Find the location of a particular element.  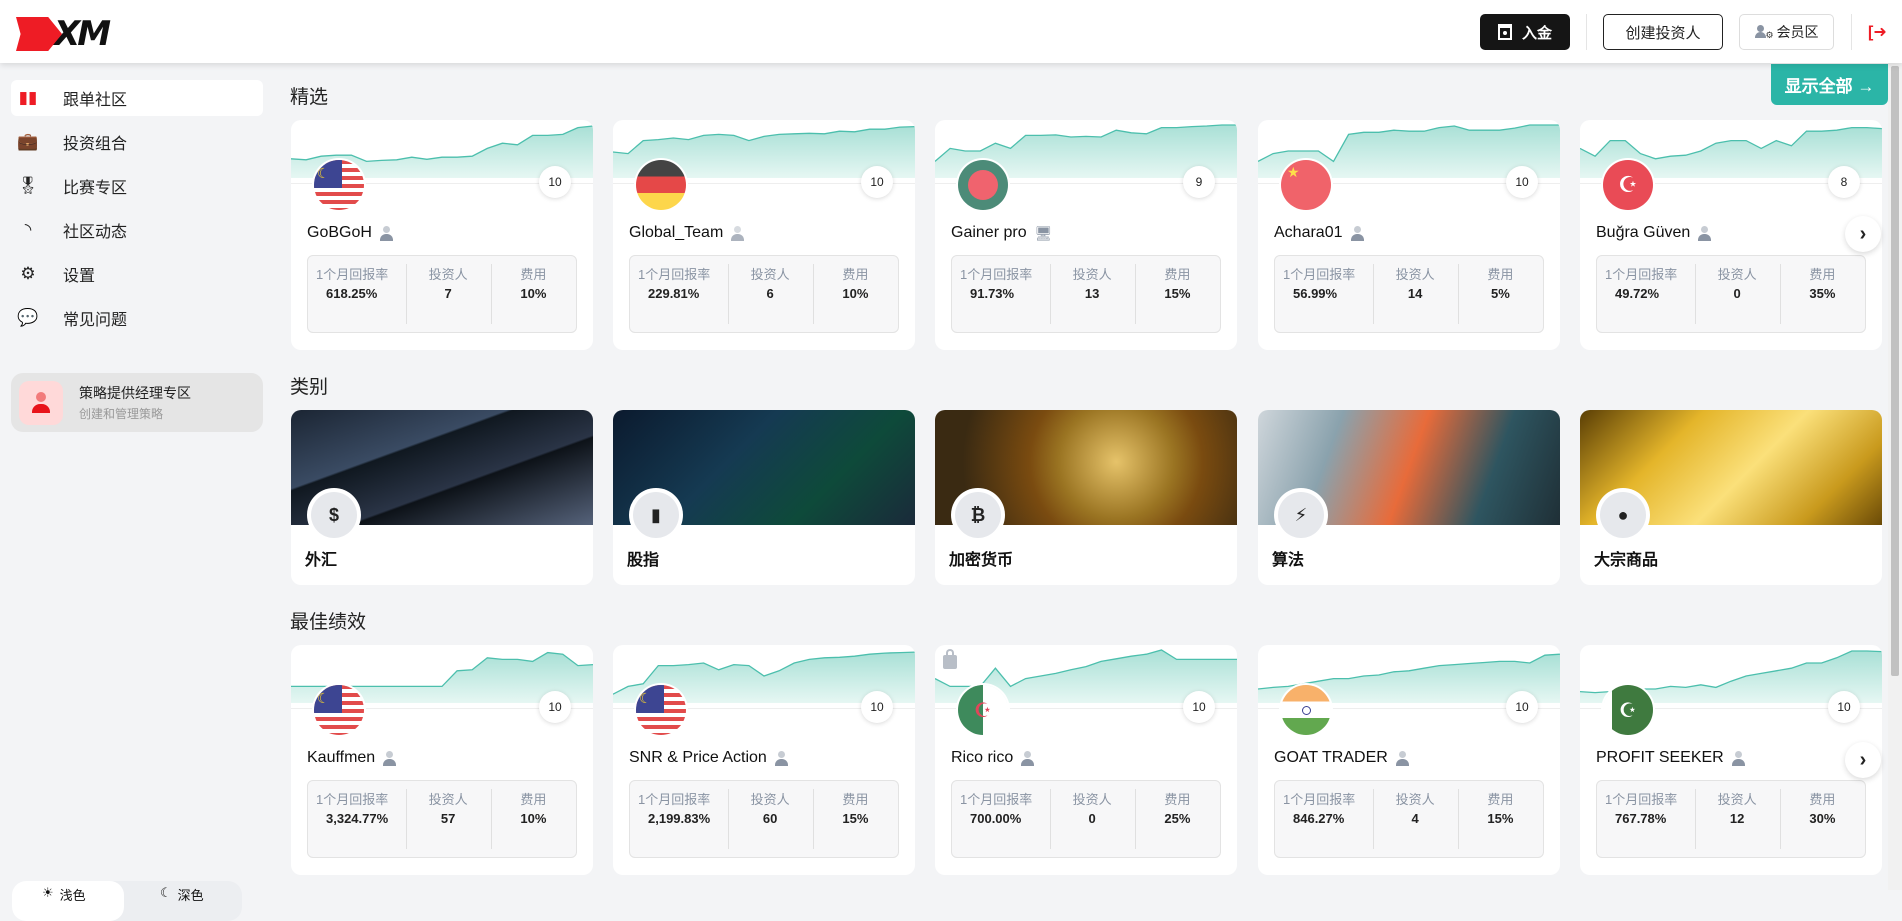

category-card: ▮ 股指 is located at coordinates (764, 497).